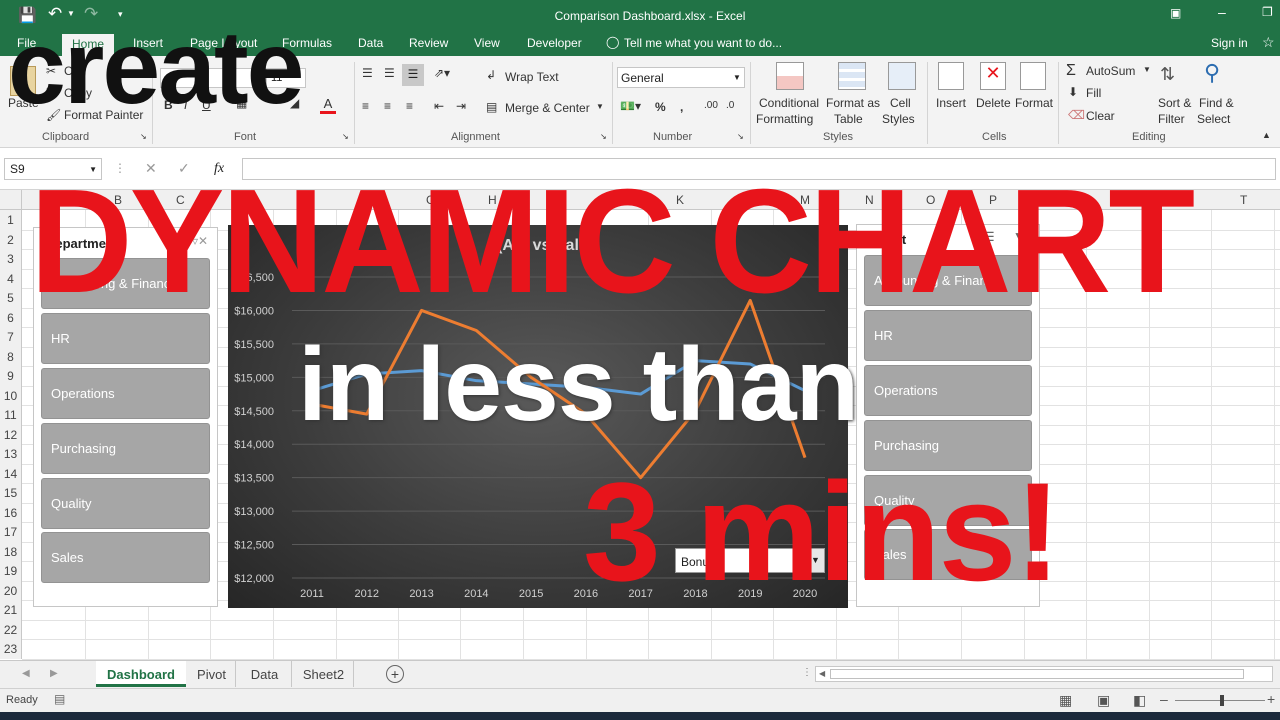  Describe the element at coordinates (387, 106) in the screenshot. I see `align-center-icon: ≡` at that location.